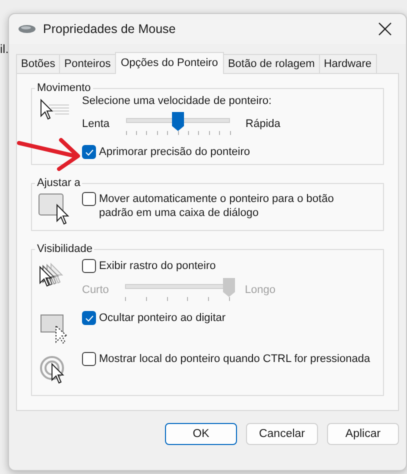 Image resolution: width=407 pixels, height=474 pixels. I want to click on speed-prompt: Selecione uma velocidade de ponteiro:, so click(177, 101).